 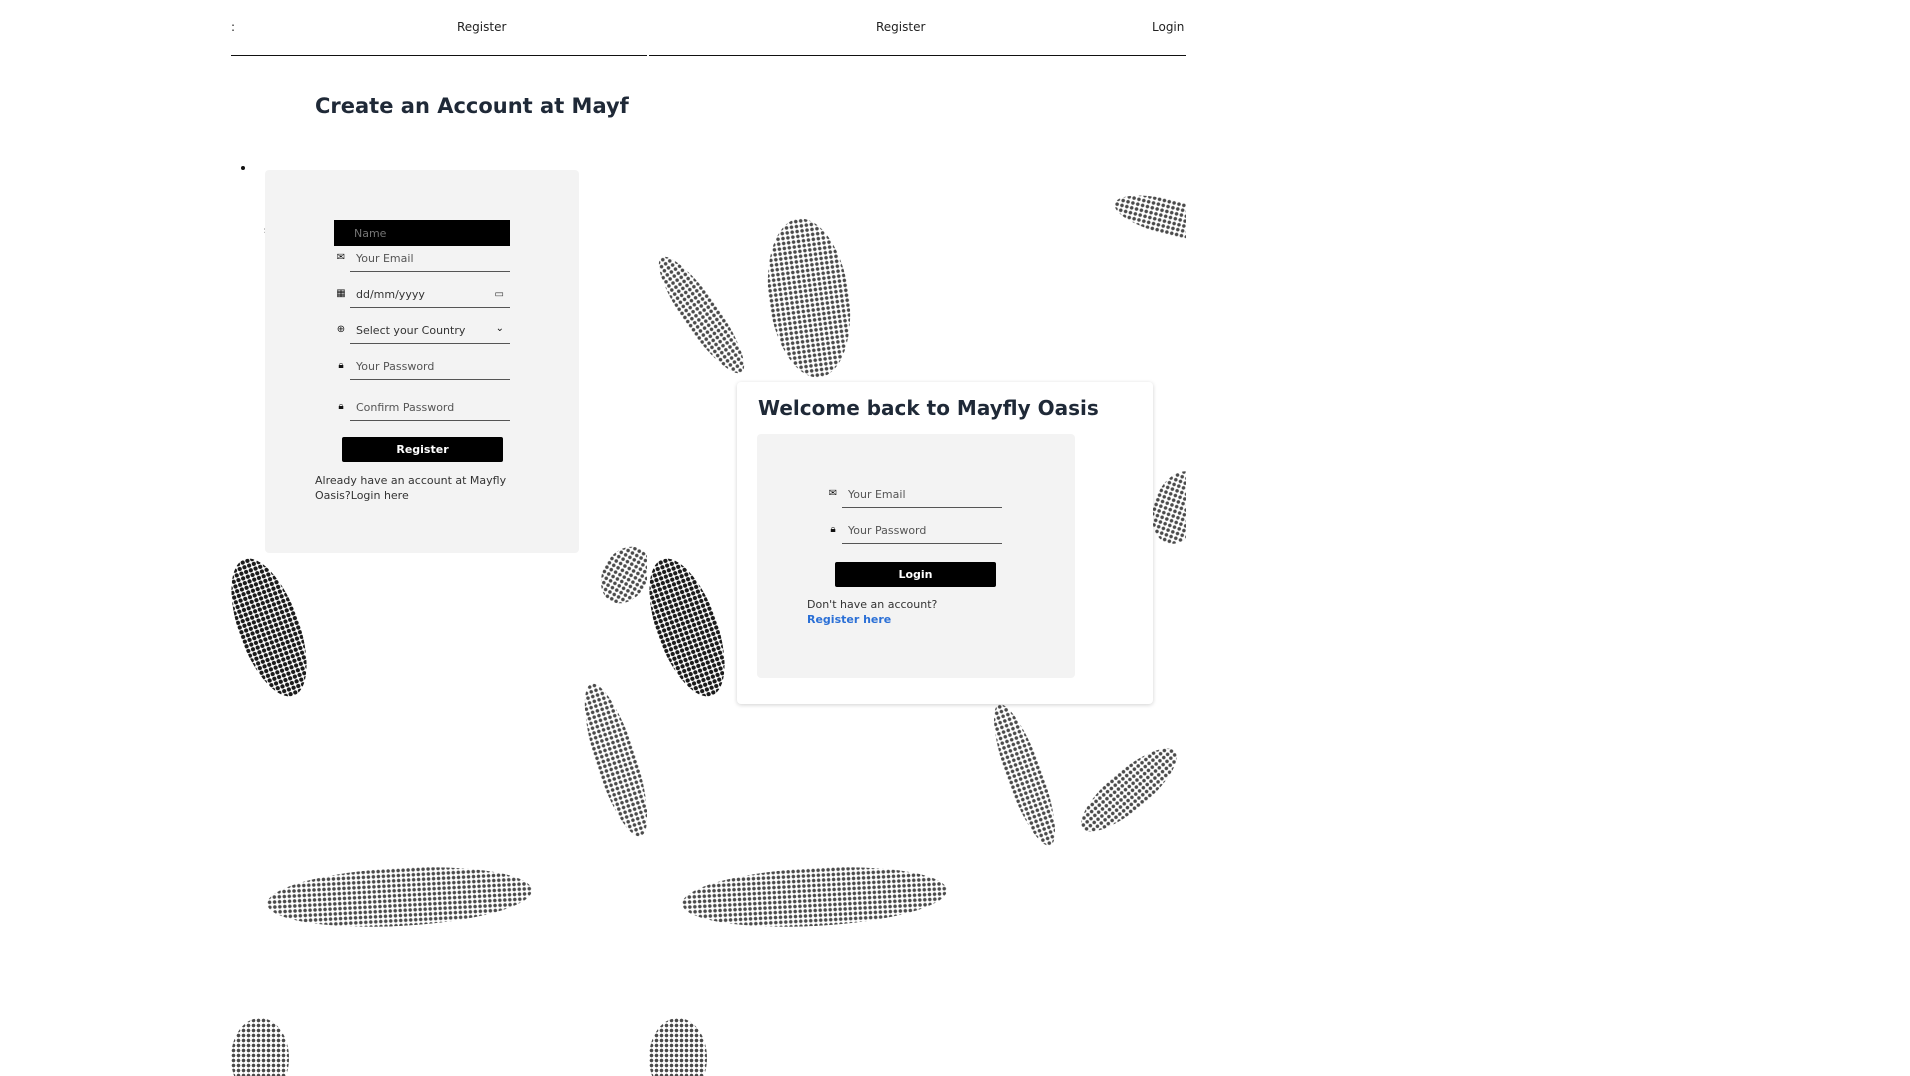 I want to click on bullet-dot, so click(x=243, y=168).